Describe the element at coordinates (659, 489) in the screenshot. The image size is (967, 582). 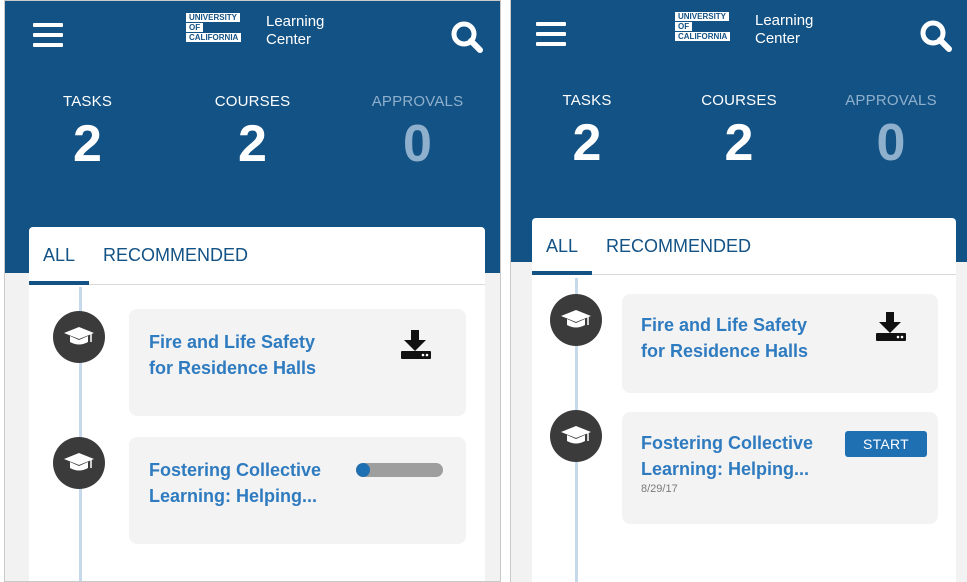
I see `course-date: 8/29/17` at that location.